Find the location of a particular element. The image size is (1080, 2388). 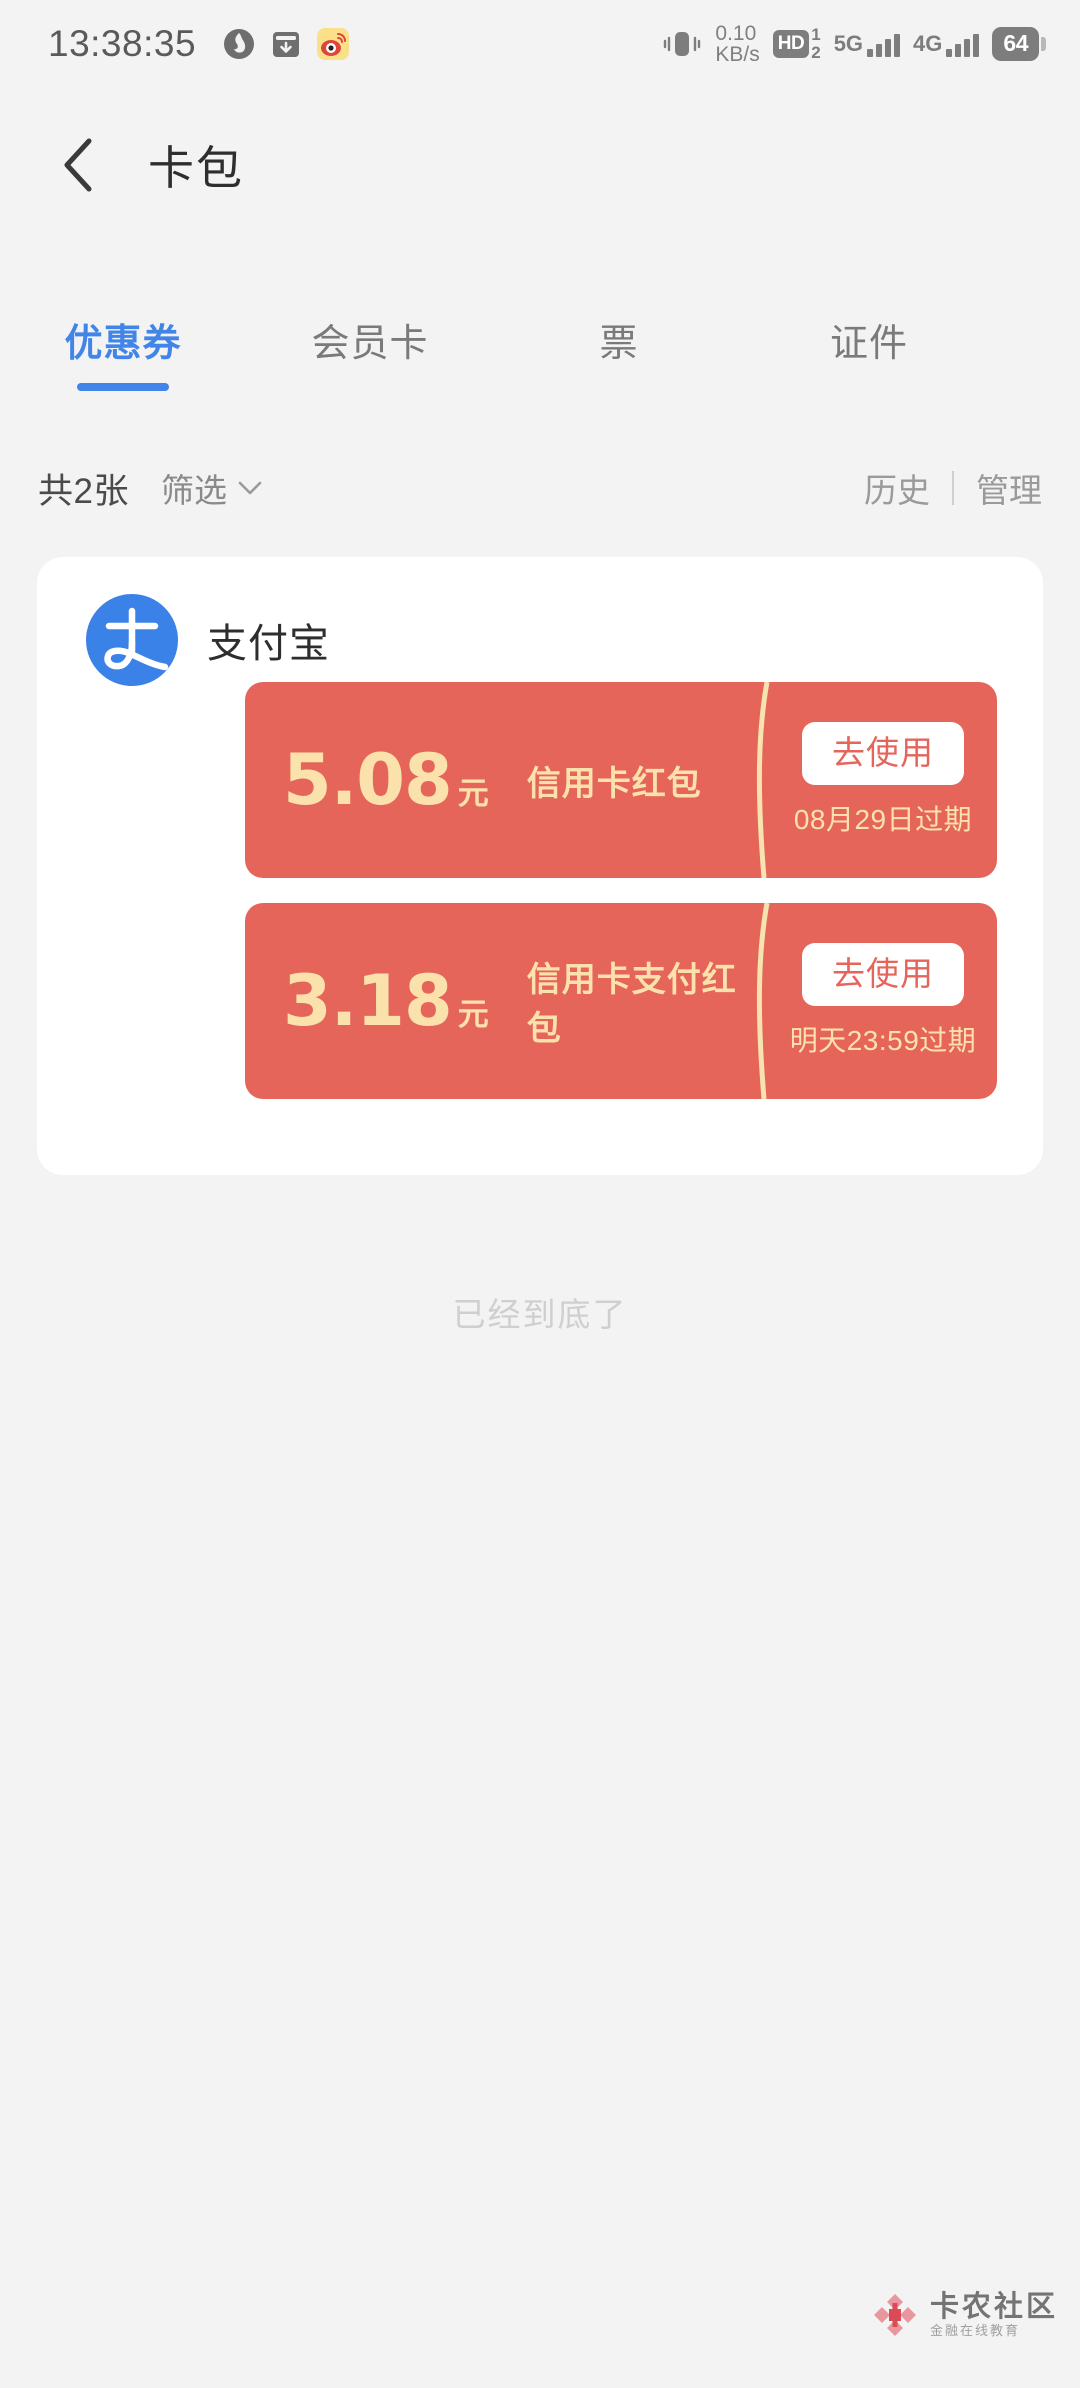

coupon-ticket: 3.18 元 信用卡支付红包 去使用 明天23:59过期 is located at coordinates (621, 1001).